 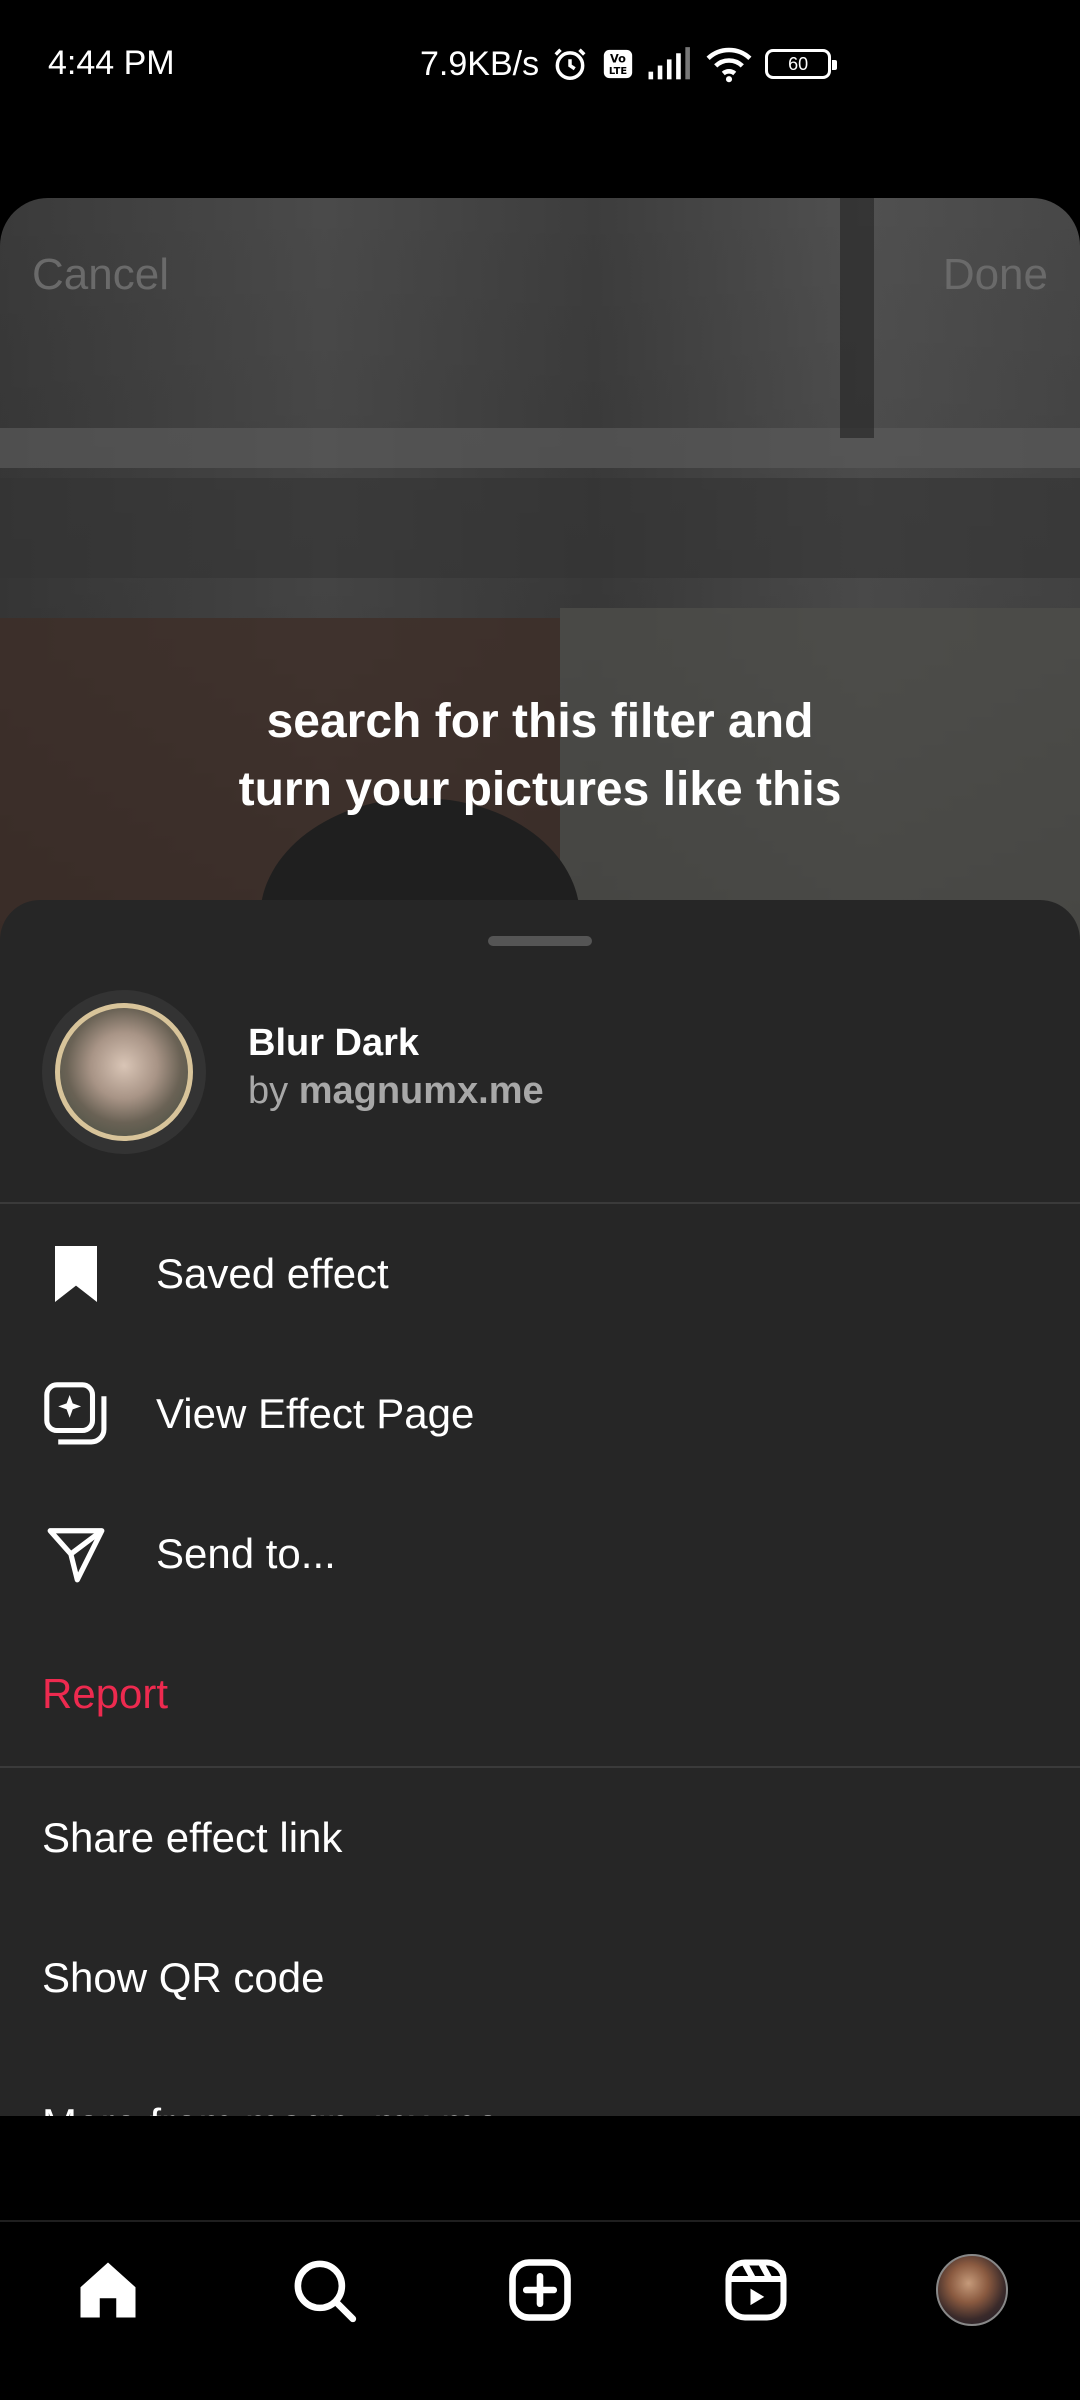 What do you see at coordinates (995, 275) in the screenshot?
I see `done-button: Done` at bounding box center [995, 275].